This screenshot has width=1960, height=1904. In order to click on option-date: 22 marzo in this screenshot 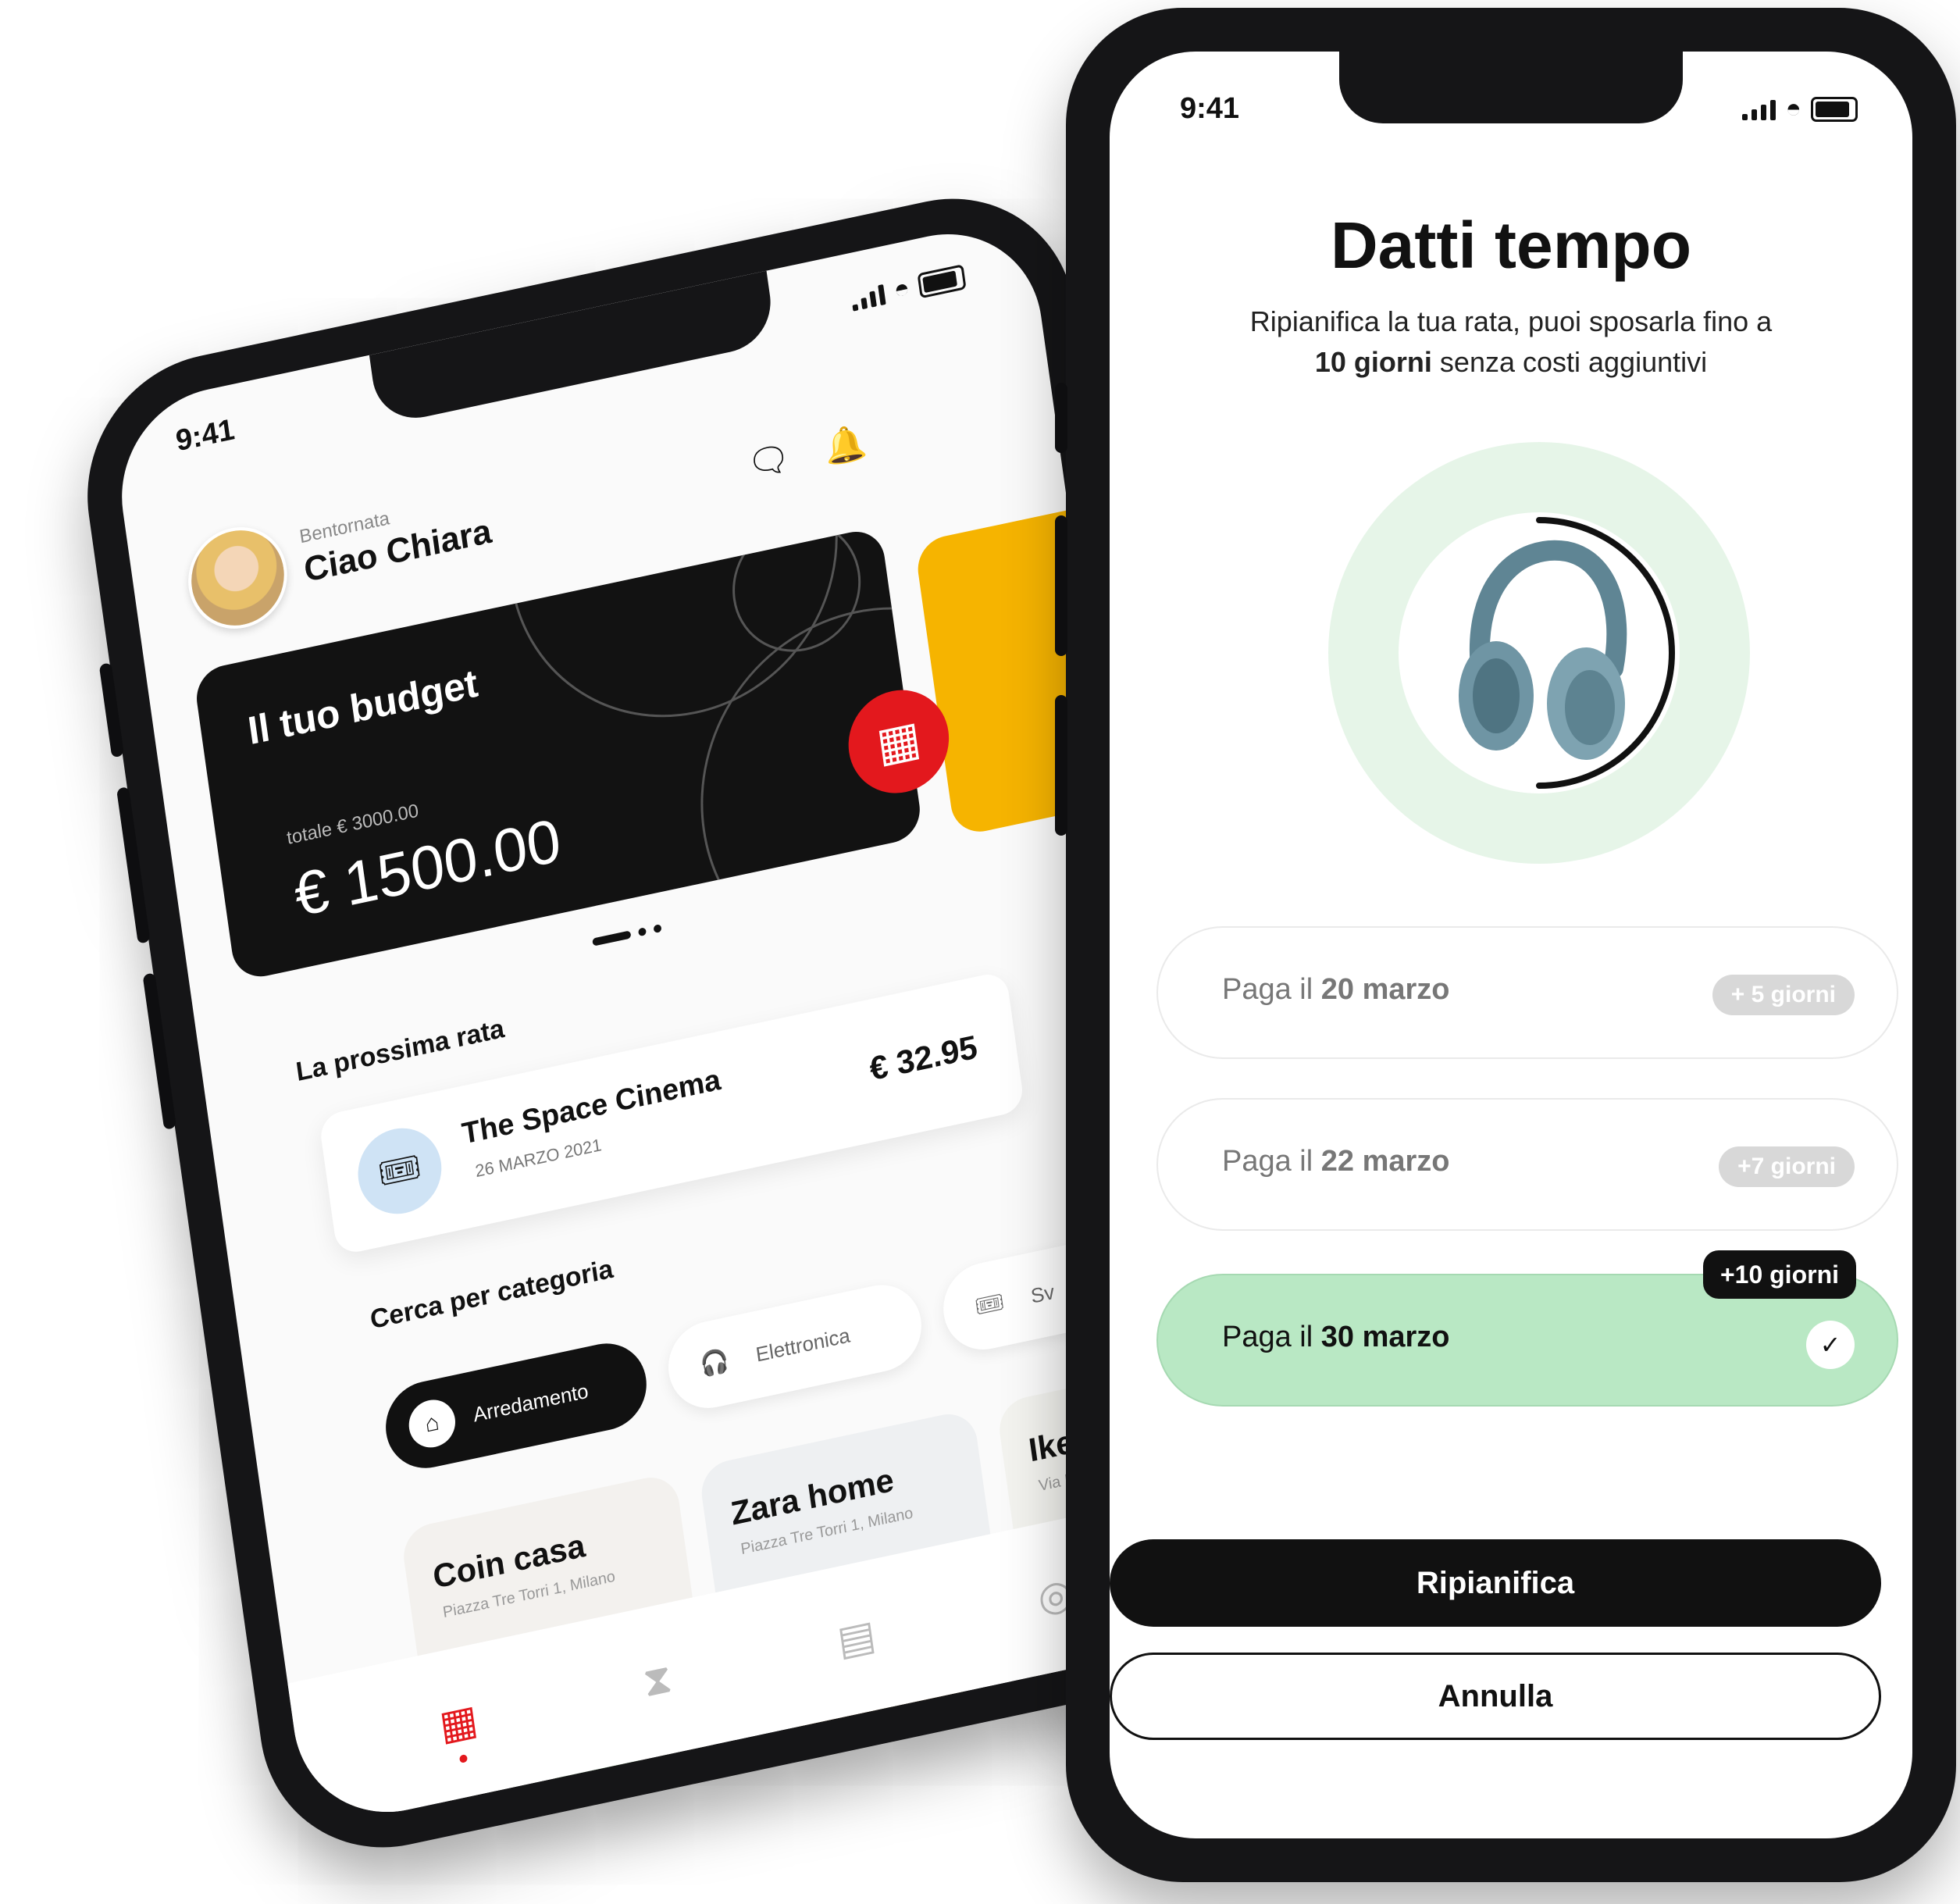, I will do `click(1385, 1161)`.